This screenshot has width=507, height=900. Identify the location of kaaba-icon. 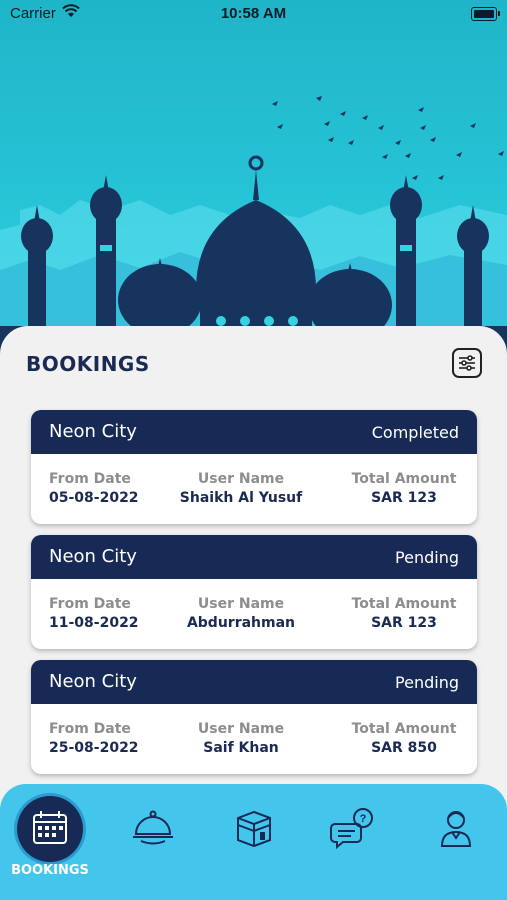
(254, 829).